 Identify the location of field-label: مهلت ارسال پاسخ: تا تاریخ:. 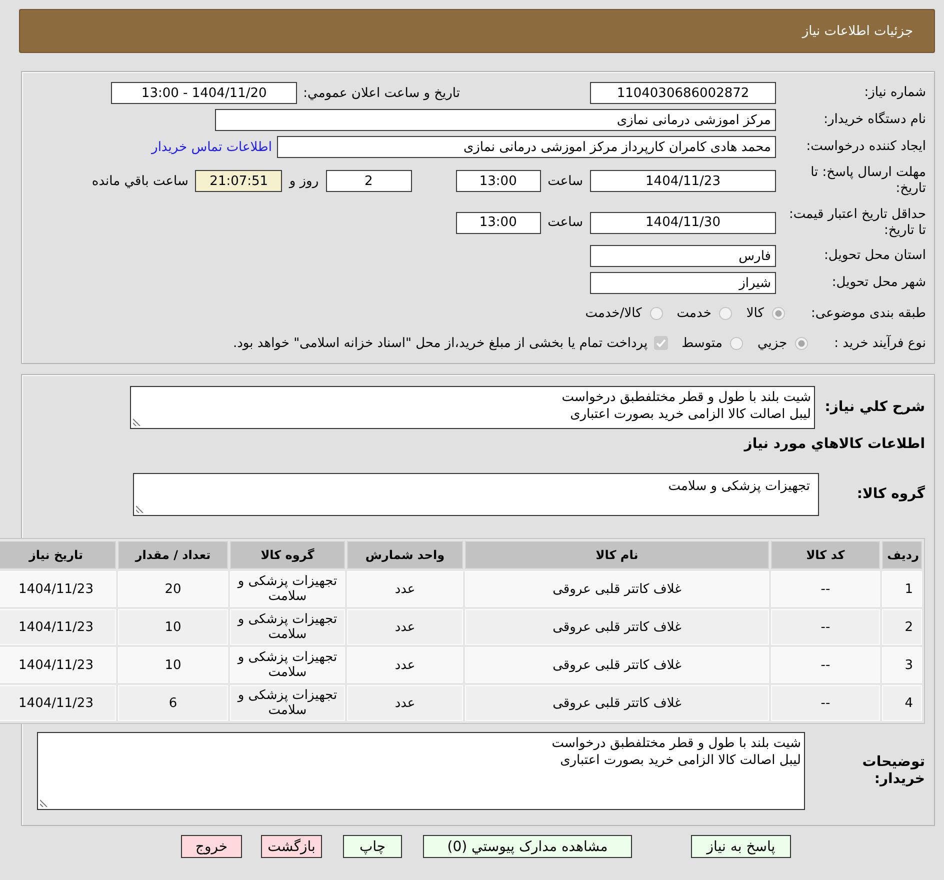
(868, 181).